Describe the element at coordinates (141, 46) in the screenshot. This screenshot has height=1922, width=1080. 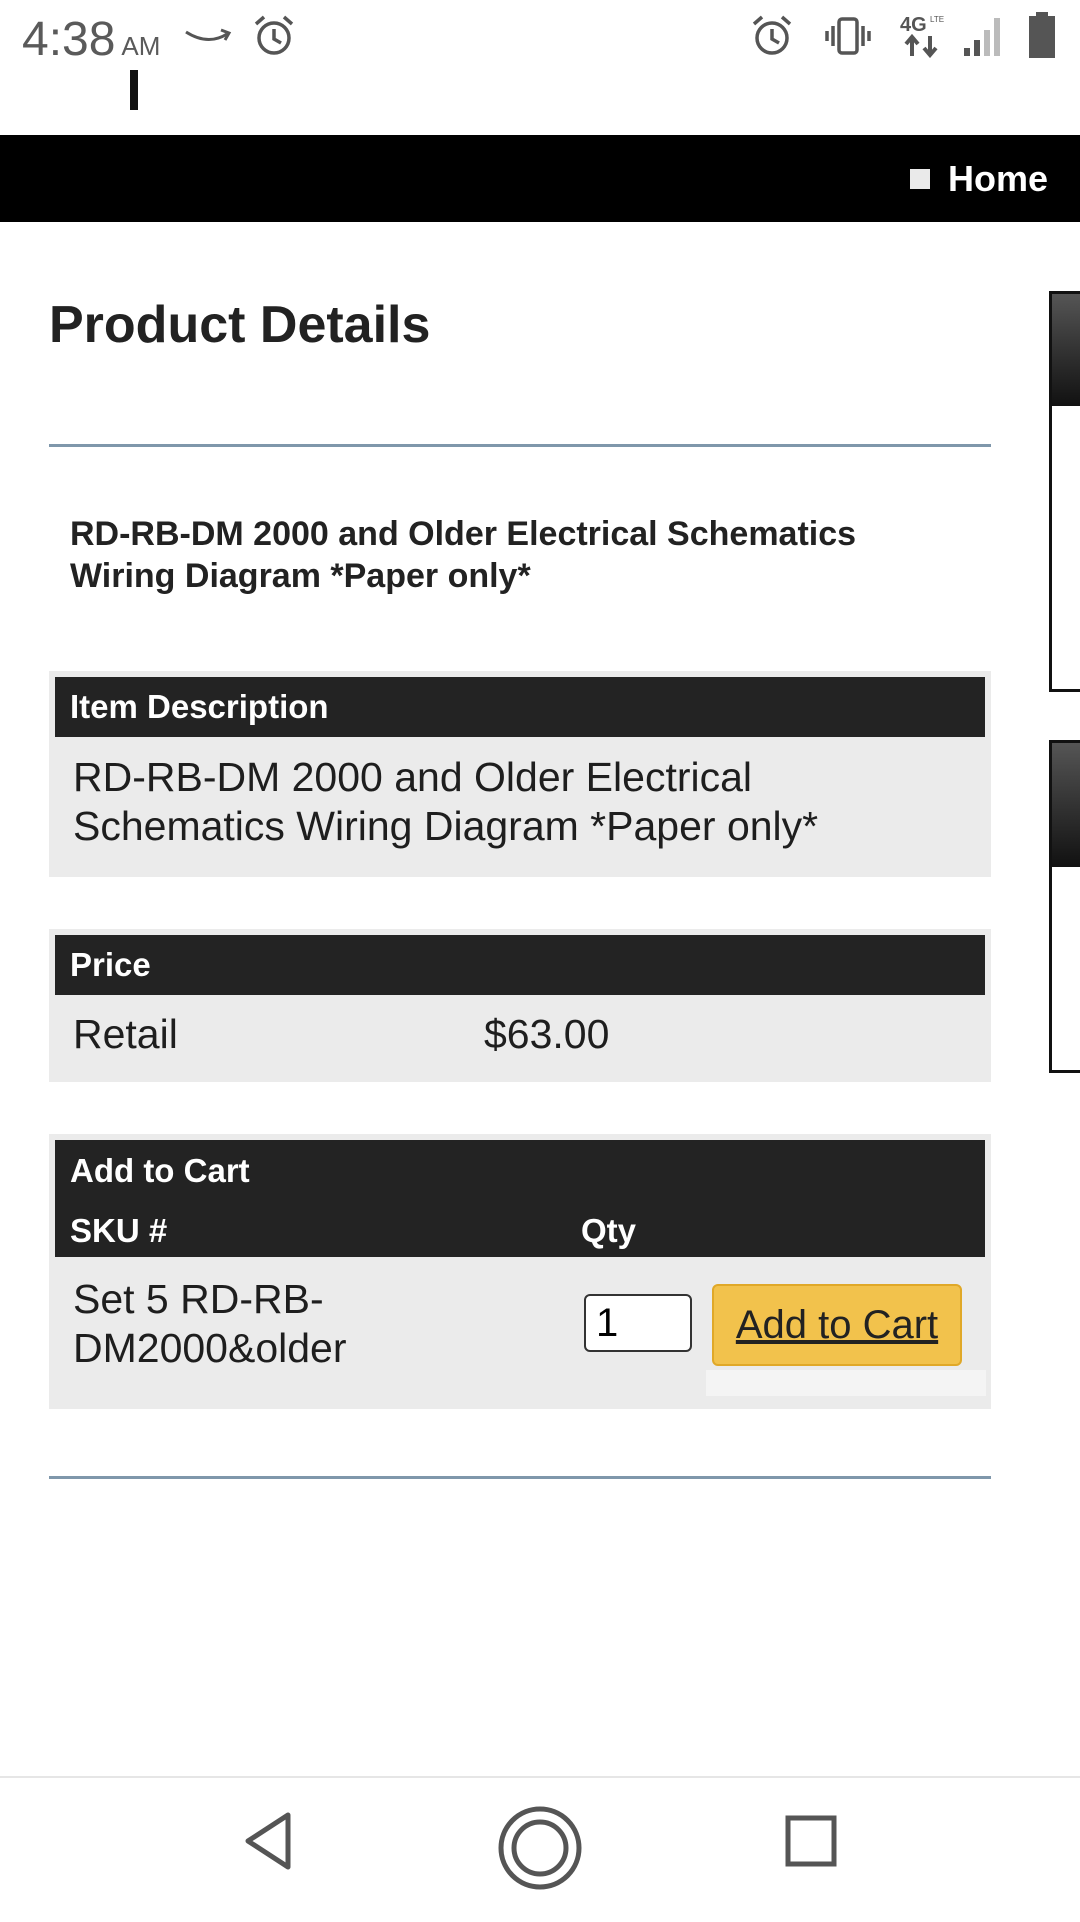
I see `status-ampm: AM` at that location.